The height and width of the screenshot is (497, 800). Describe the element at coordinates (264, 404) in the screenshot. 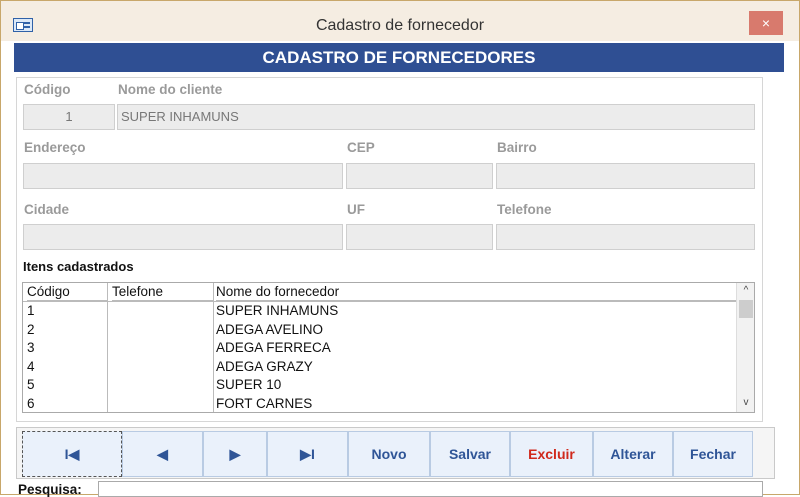

I see `row-nome: FORT CARNES` at that location.